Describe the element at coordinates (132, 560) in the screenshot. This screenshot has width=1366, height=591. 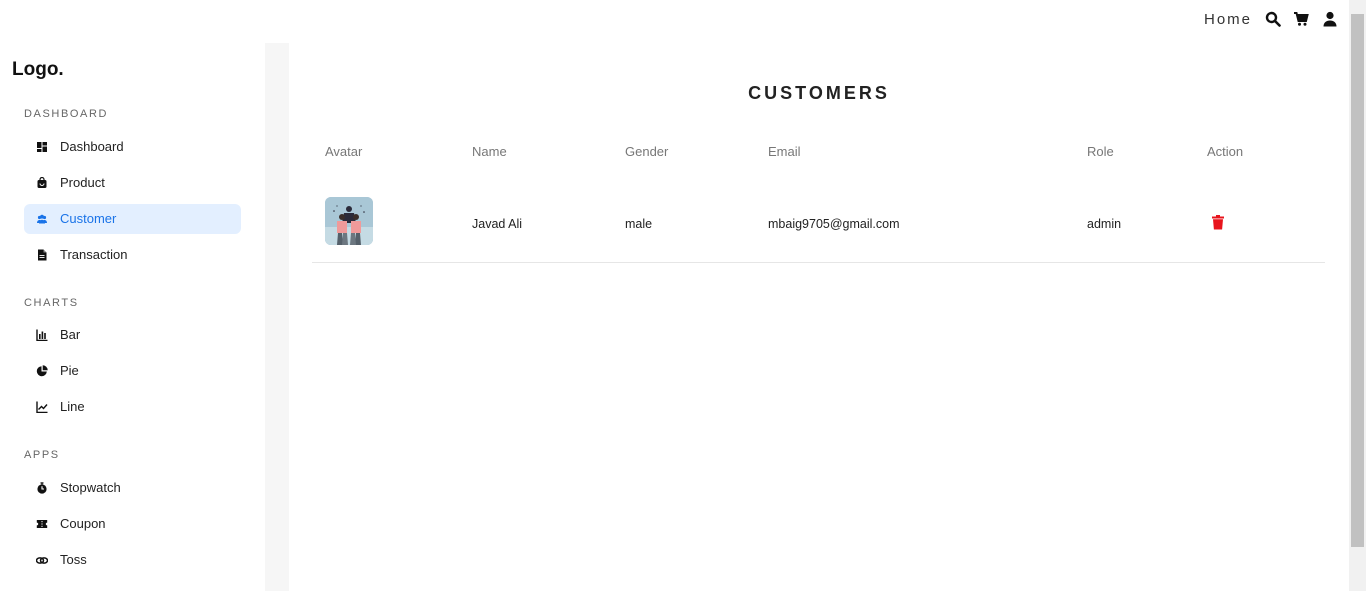
I see `sidebar-item-toss: Toss` at that location.